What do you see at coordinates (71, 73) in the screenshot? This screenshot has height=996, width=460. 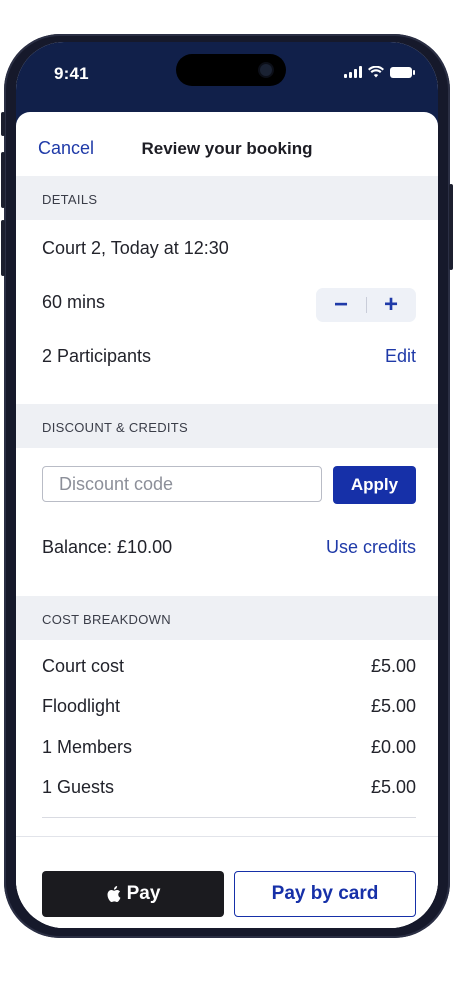 I see `status-time: 9:41` at bounding box center [71, 73].